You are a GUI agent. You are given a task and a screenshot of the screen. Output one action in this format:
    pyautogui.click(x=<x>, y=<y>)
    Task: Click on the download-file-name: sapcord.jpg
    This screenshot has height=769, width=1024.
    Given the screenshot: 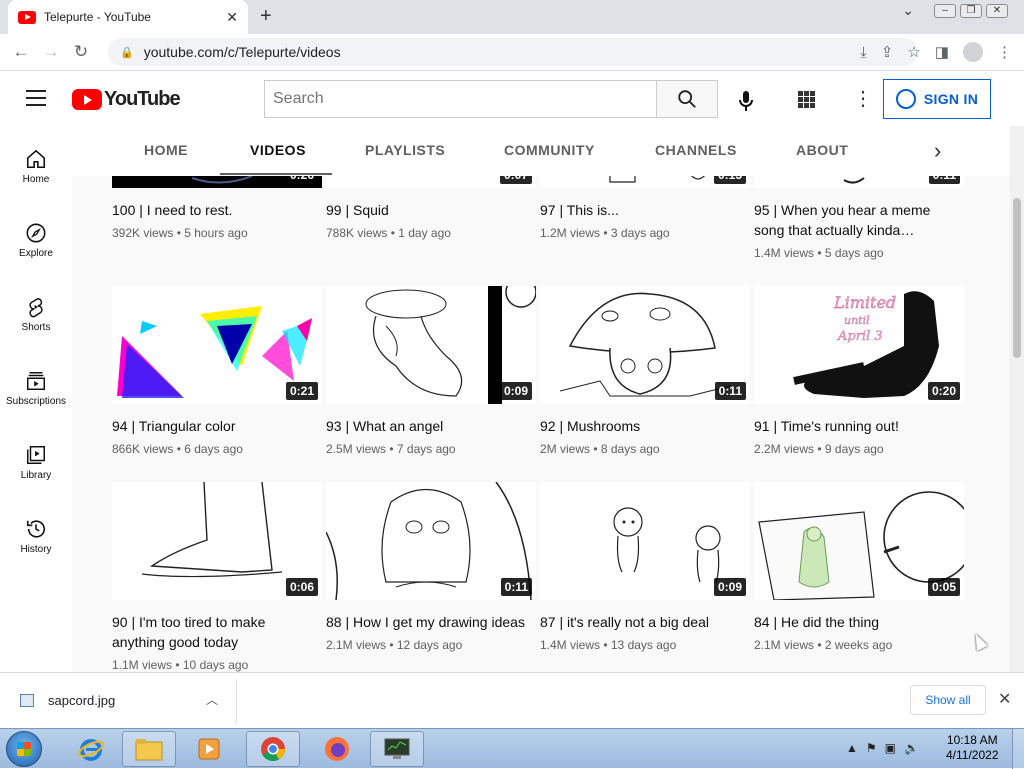 What is the action you would take?
    pyautogui.click(x=81, y=700)
    